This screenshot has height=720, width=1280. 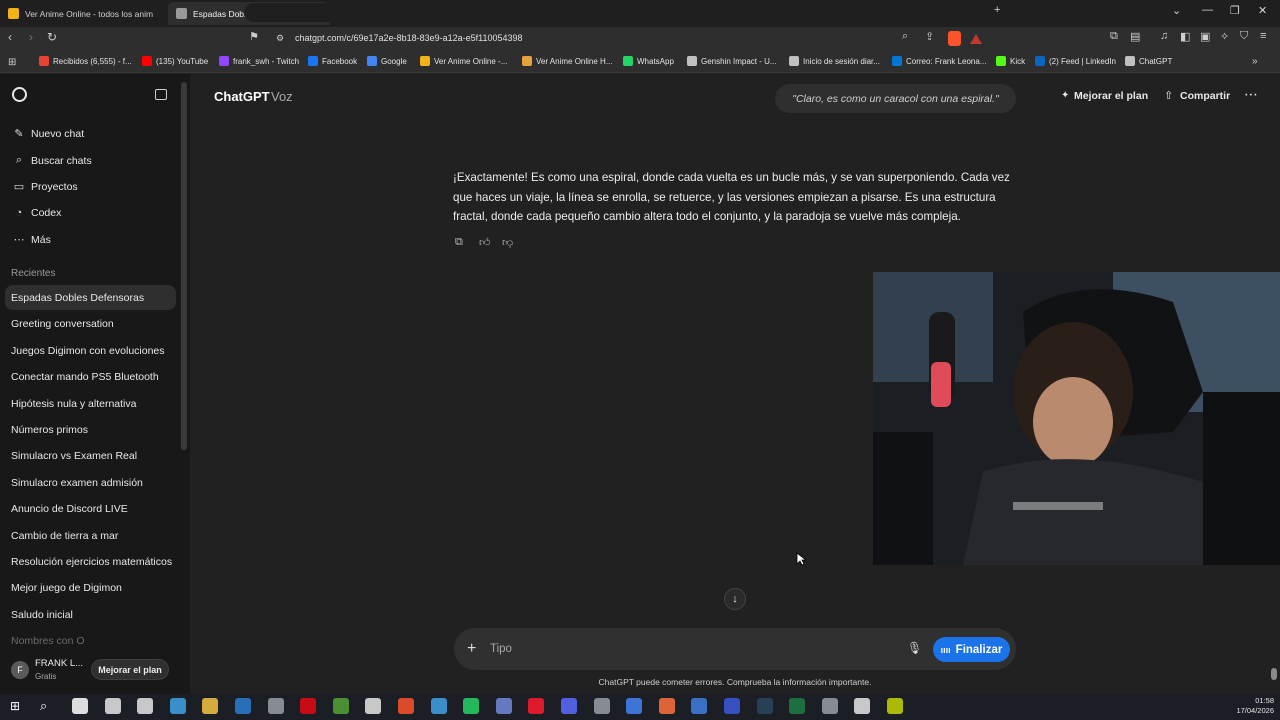 What do you see at coordinates (62, 324) in the screenshot?
I see `recent-chat-item: Greeting conversation` at bounding box center [62, 324].